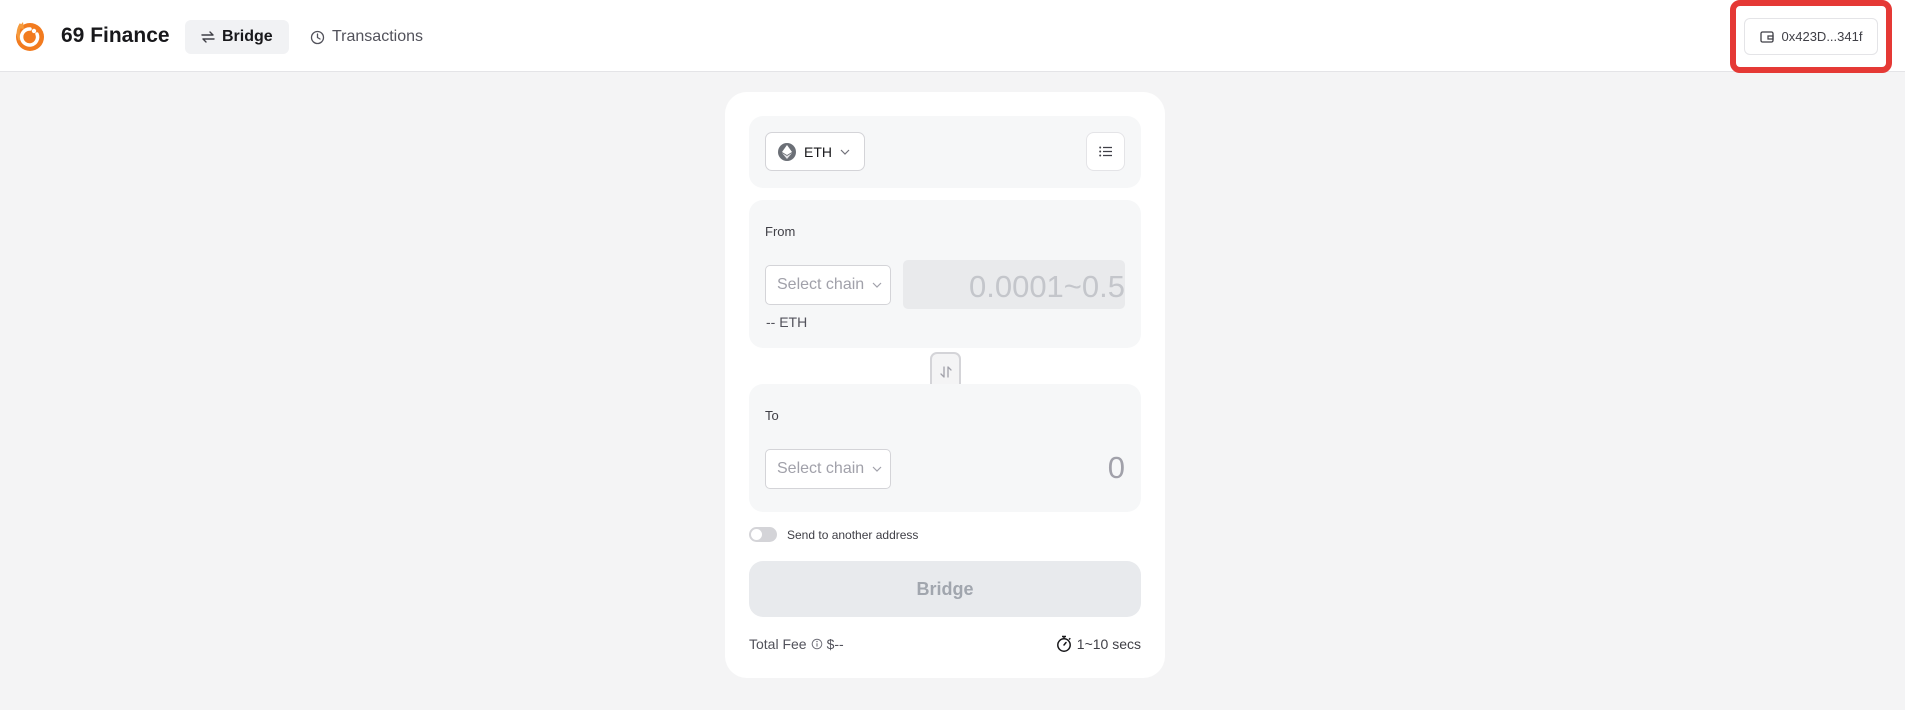  I want to click on token-symbol: ETH, so click(818, 151).